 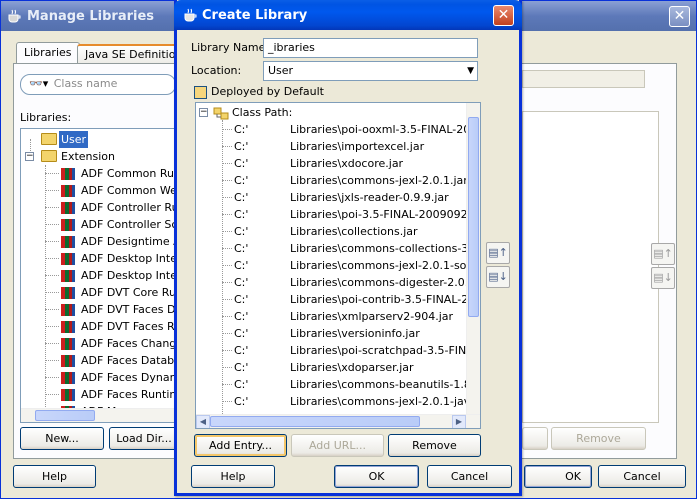 I want to click on class-path-entry: C:' Libraries\xmlparserv2-904.jar, so click(x=338, y=316).